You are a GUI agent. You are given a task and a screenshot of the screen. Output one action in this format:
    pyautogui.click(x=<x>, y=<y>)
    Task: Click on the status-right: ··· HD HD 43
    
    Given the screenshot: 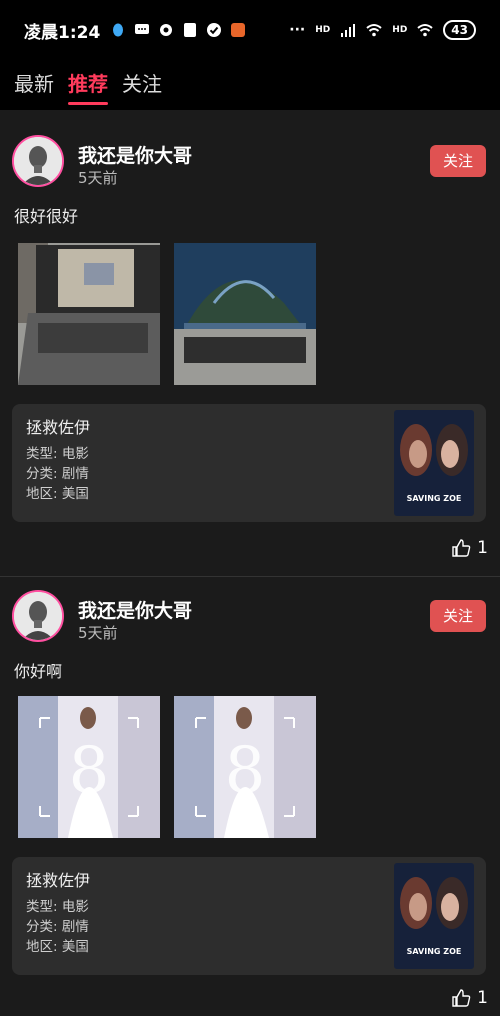 What is the action you would take?
    pyautogui.click(x=382, y=30)
    